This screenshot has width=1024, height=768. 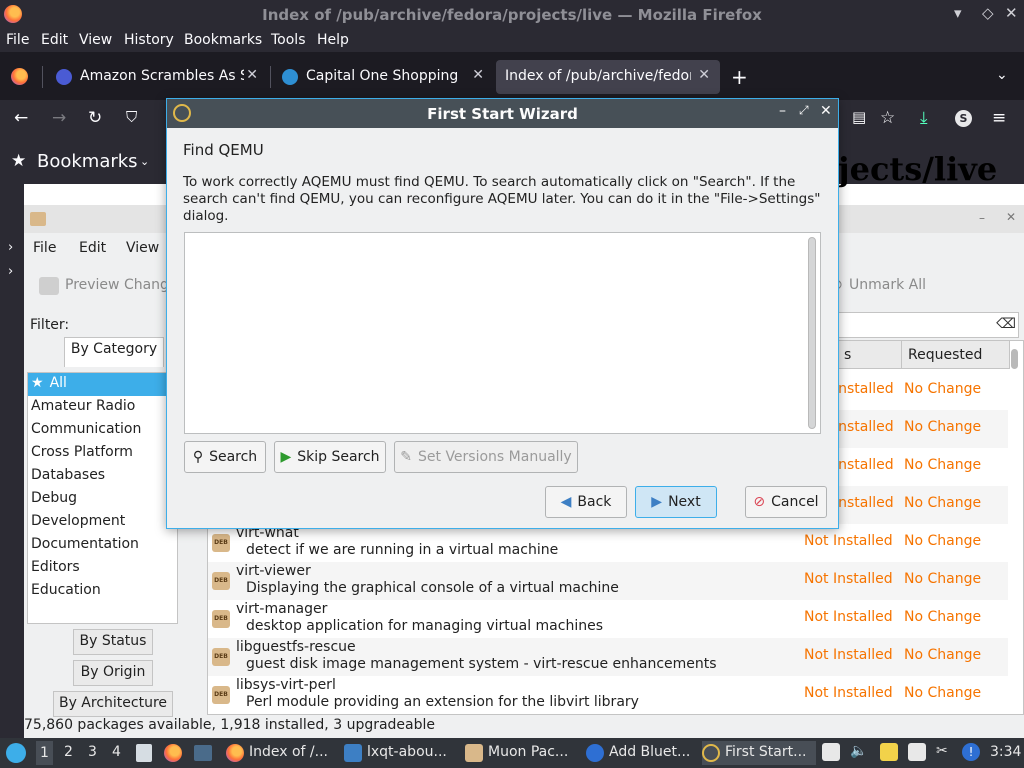 I want to click on forward-icon: →, so click(x=59, y=118).